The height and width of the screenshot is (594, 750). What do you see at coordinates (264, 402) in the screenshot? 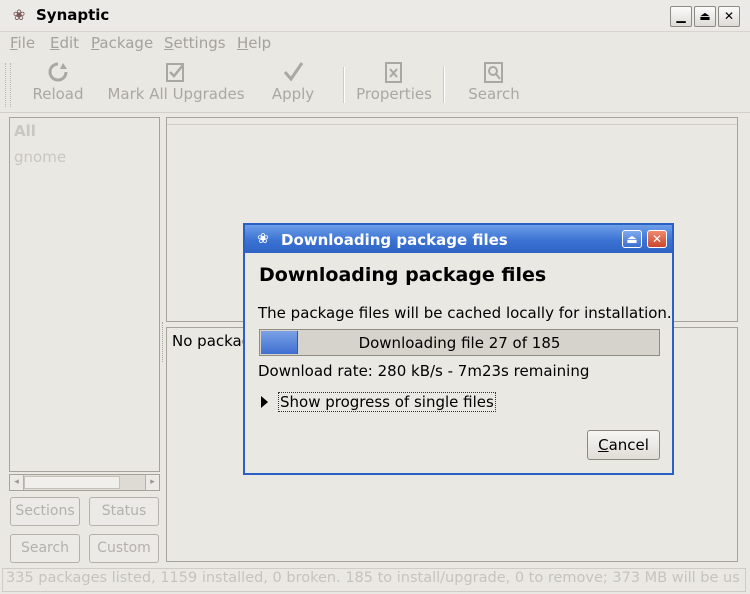
I see `expander-arrow-icon` at bounding box center [264, 402].